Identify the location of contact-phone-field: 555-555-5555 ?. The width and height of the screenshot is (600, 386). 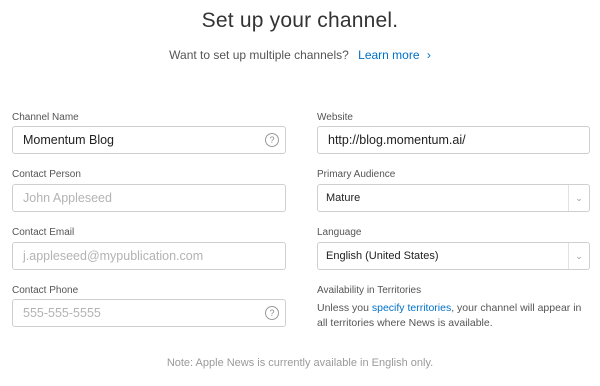
(149, 313).